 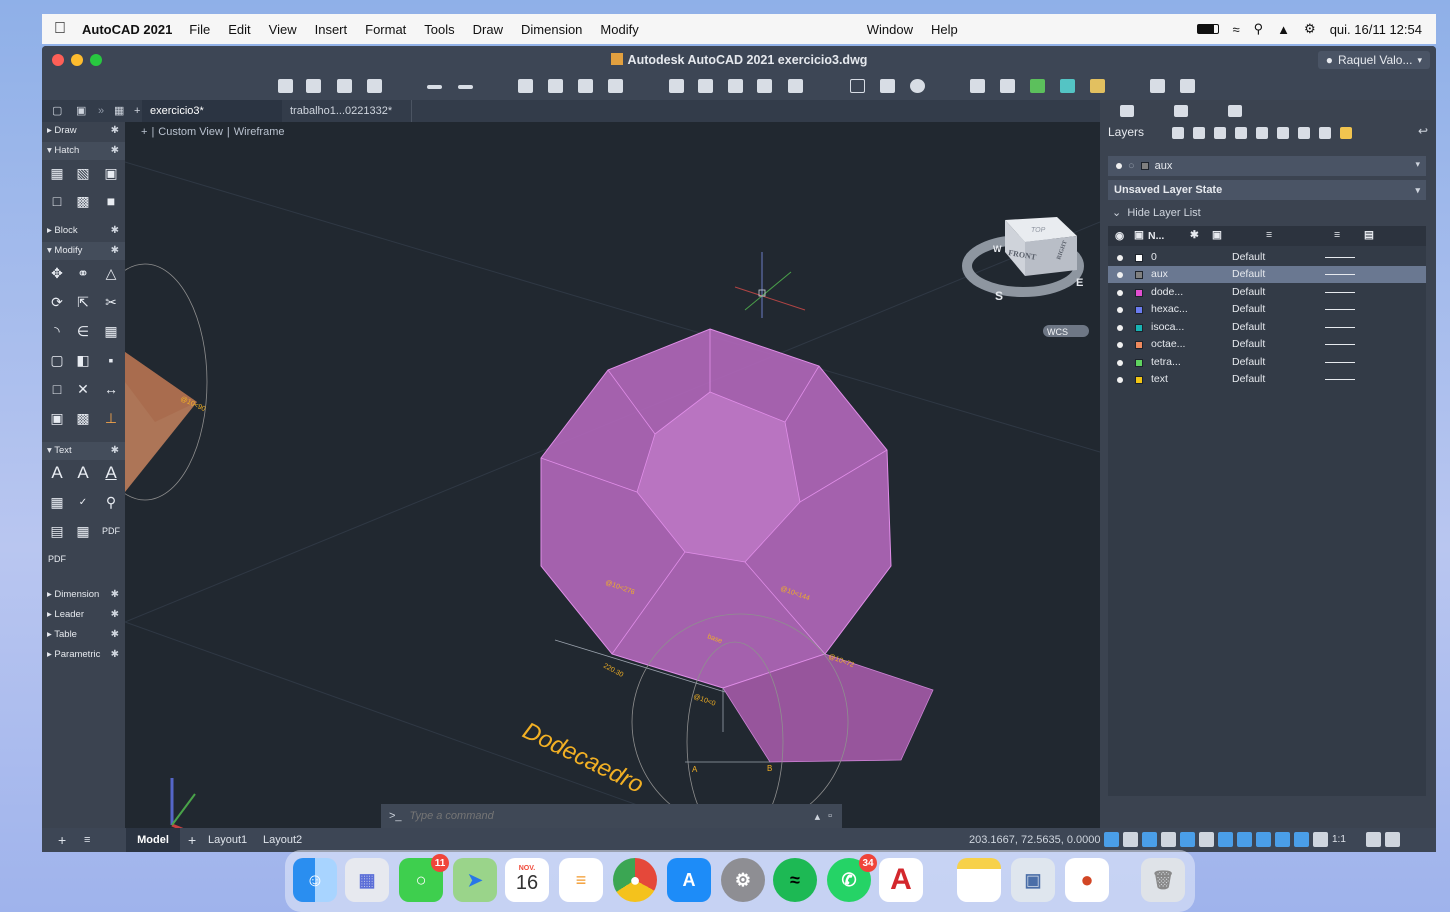 I want to click on whatsapp-icon: ✆ 34, so click(x=852, y=878).